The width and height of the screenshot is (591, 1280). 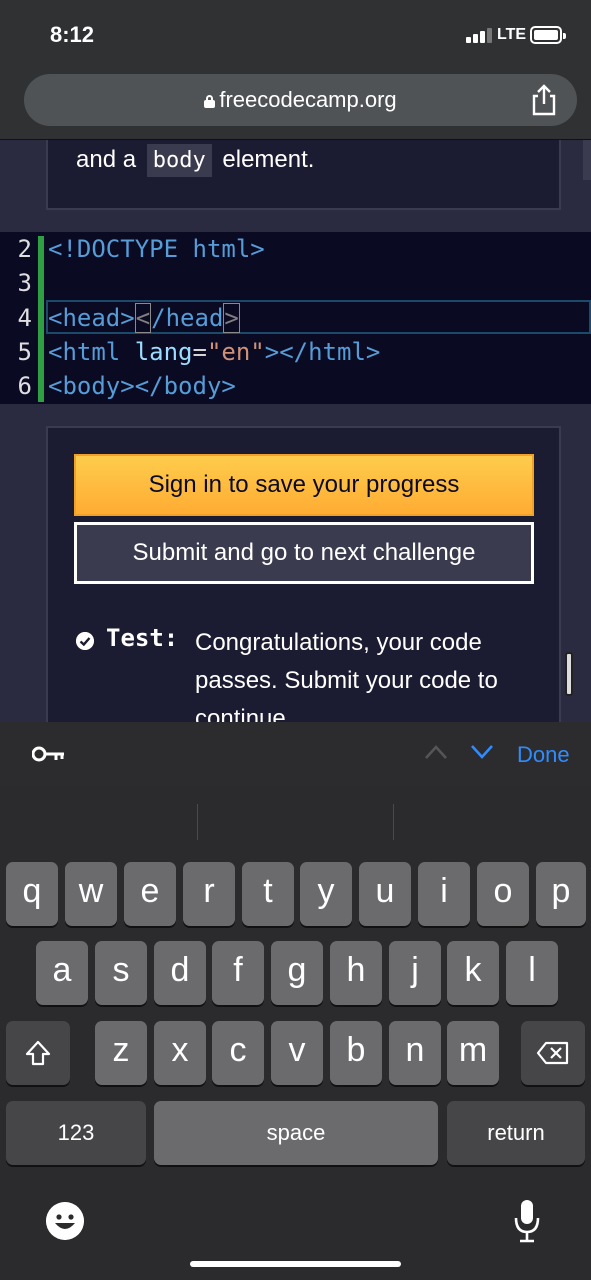 What do you see at coordinates (544, 100) in the screenshot?
I see `share-icon` at bounding box center [544, 100].